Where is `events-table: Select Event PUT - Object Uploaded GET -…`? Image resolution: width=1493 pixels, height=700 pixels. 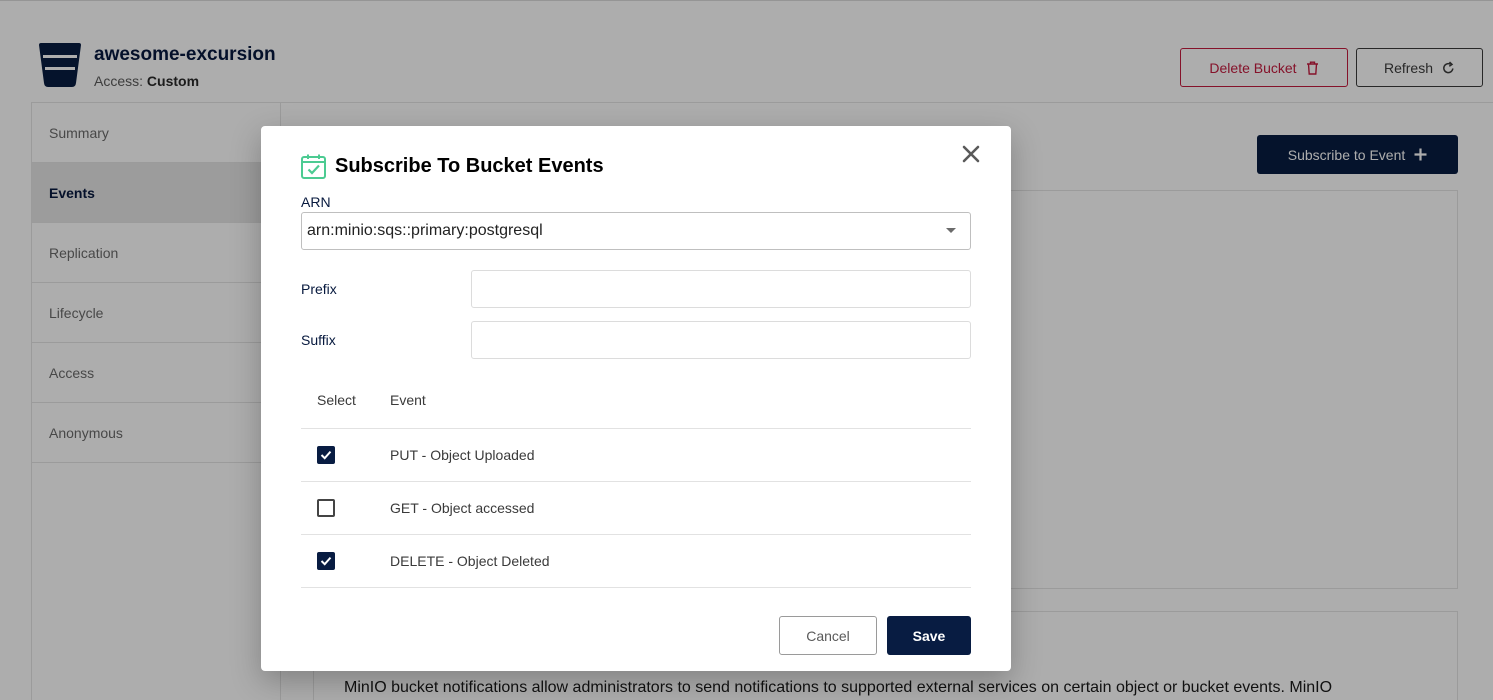 events-table: Select Event PUT - Object Uploaded GET -… is located at coordinates (636, 481).